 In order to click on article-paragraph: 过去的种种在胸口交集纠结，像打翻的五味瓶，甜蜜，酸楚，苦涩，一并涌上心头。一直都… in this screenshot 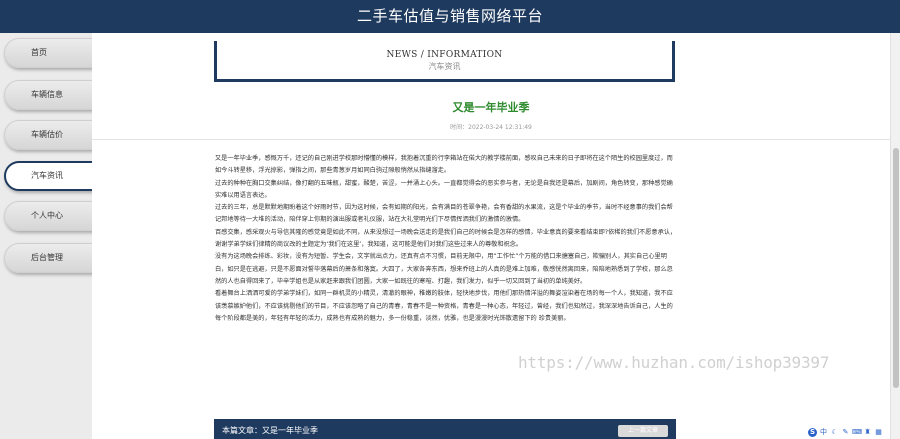, I will do `click(444, 189)`.